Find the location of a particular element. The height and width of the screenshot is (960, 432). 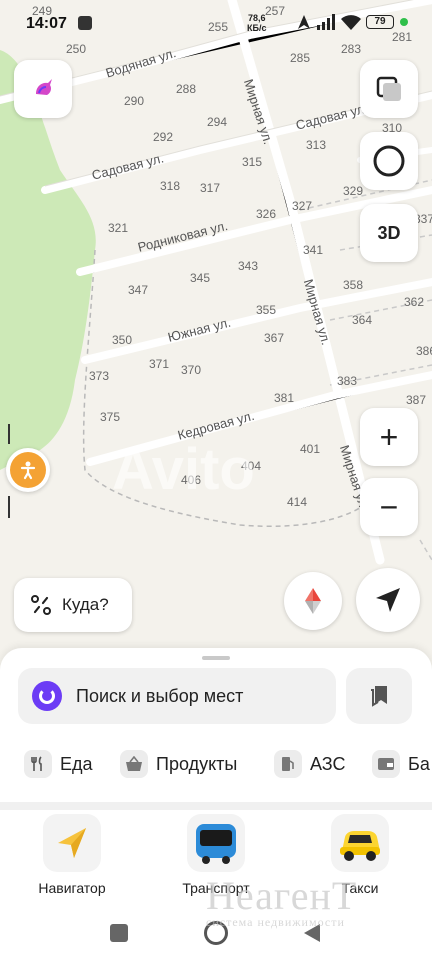

route-icon is located at coordinates (41, 605).